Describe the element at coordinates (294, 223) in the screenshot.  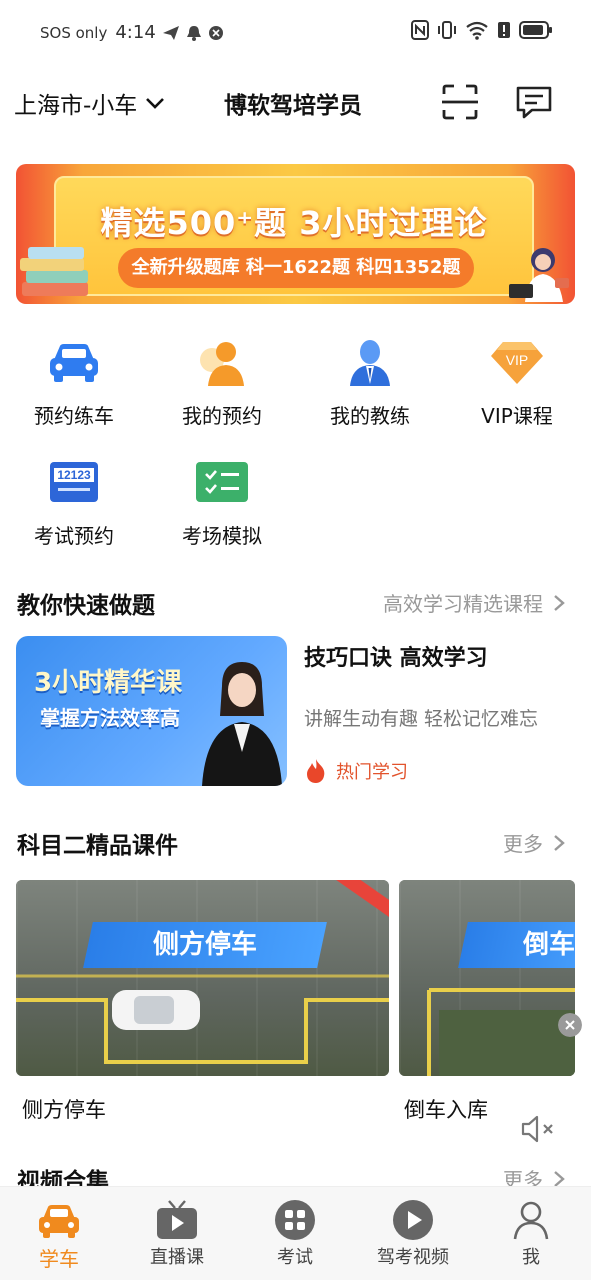
I see `banner-headline: 精选500⁺题 3小时过理论` at that location.